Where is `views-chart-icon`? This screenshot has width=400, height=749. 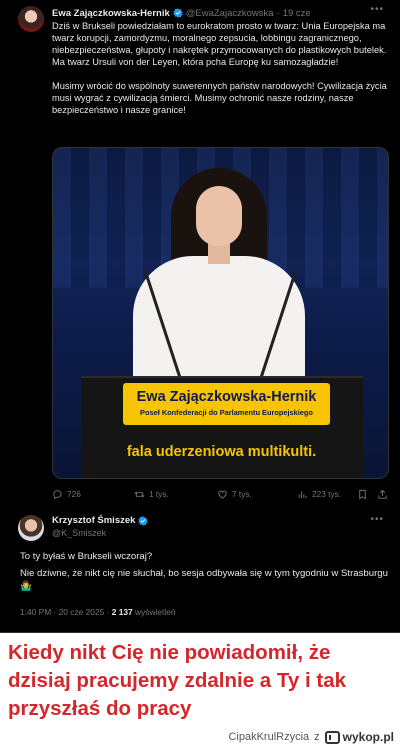
views-chart-icon is located at coordinates (302, 494).